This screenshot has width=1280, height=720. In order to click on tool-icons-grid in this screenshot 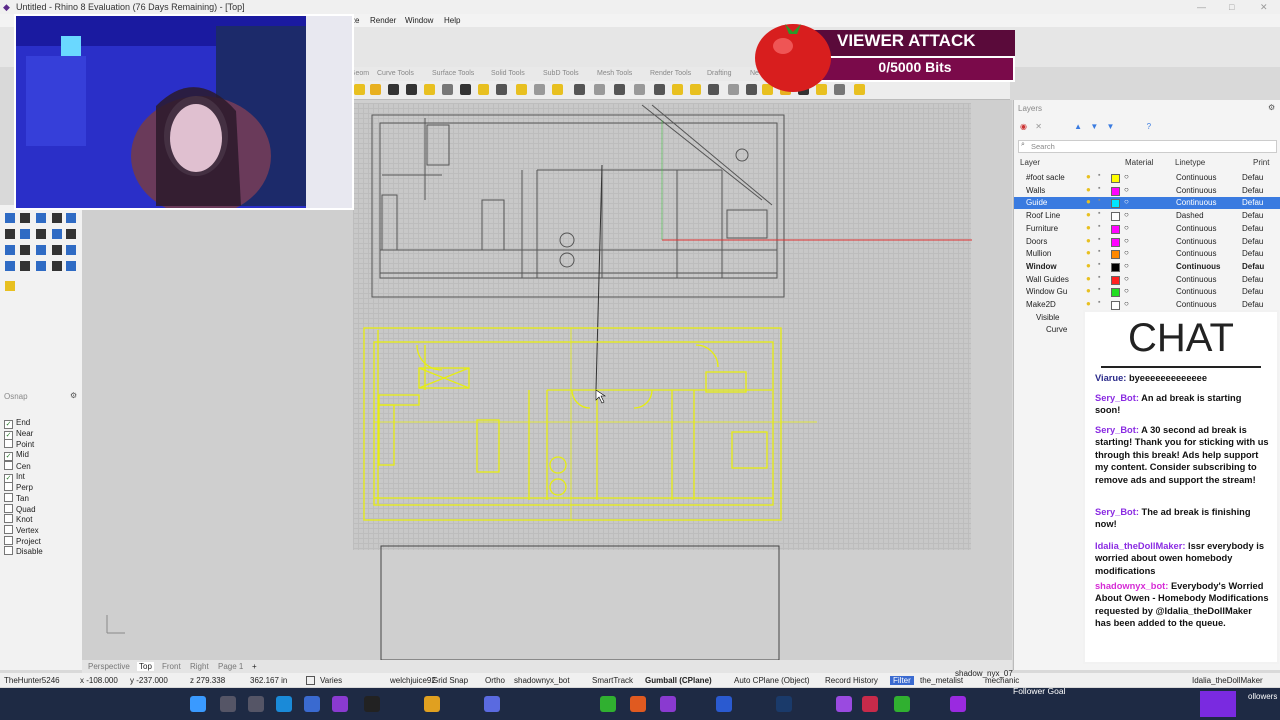, I will do `click(41, 255)`.